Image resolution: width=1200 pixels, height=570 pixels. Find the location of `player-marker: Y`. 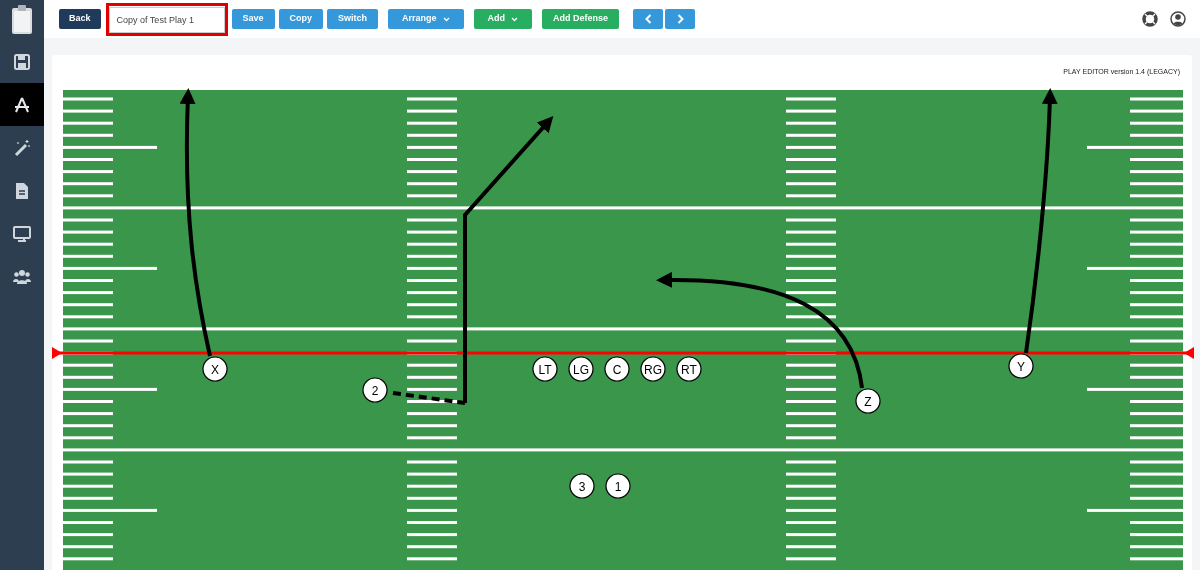

player-marker: Y is located at coordinates (1021, 366).